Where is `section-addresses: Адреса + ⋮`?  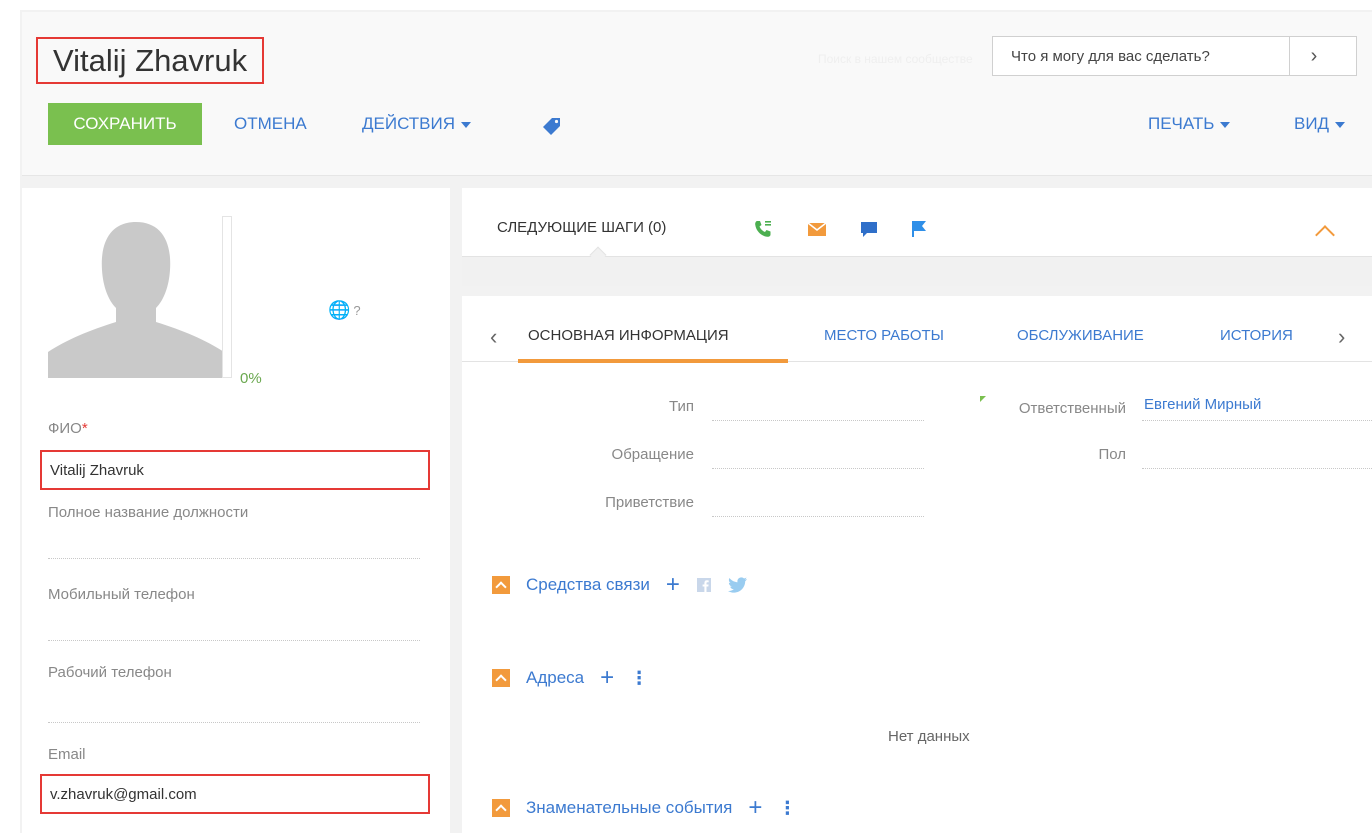
section-addresses: Адреса + ⋮ is located at coordinates (570, 678).